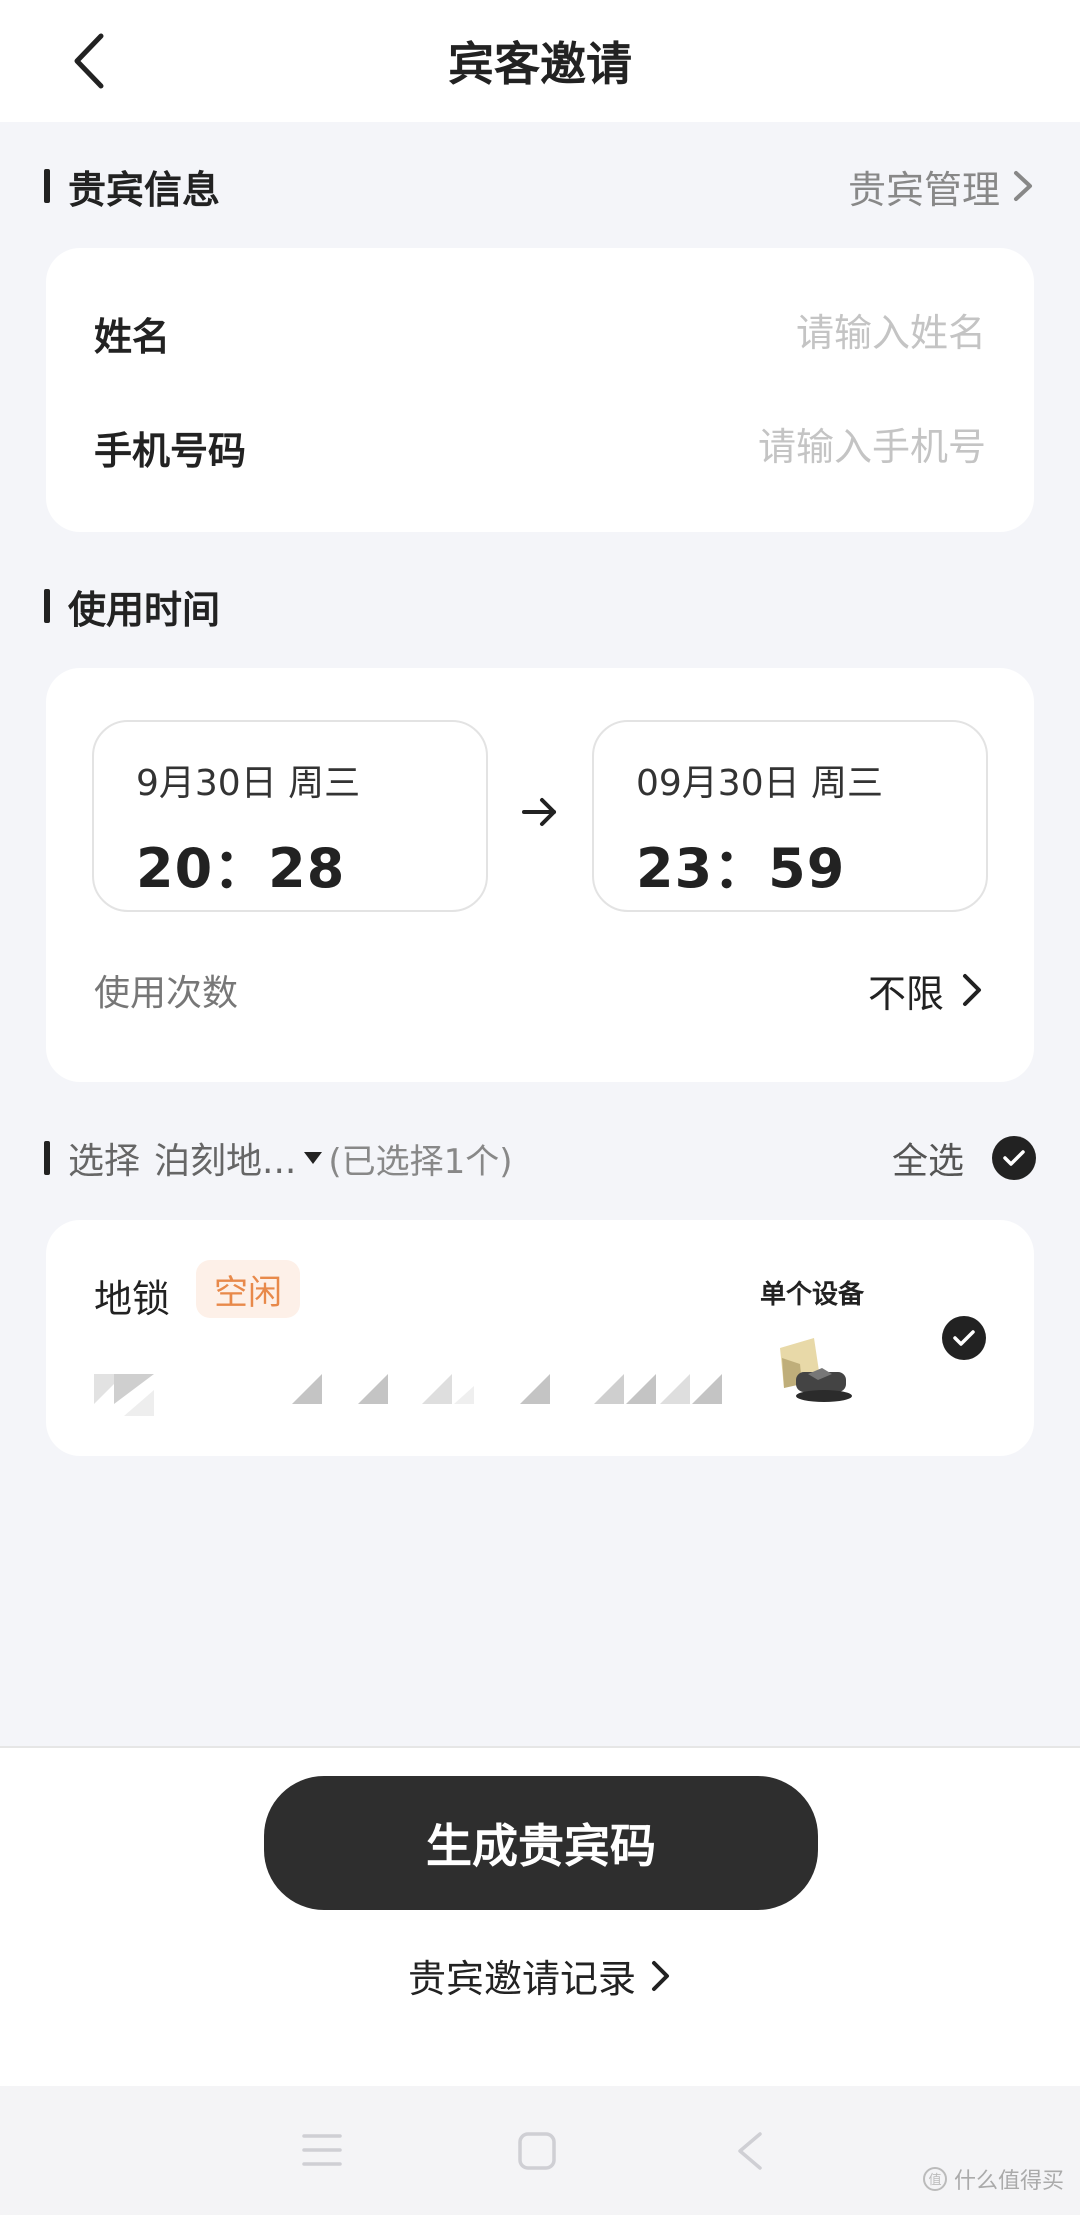 The height and width of the screenshot is (2215, 1080). What do you see at coordinates (741, 868) in the screenshot?
I see `end-time: 23：59` at bounding box center [741, 868].